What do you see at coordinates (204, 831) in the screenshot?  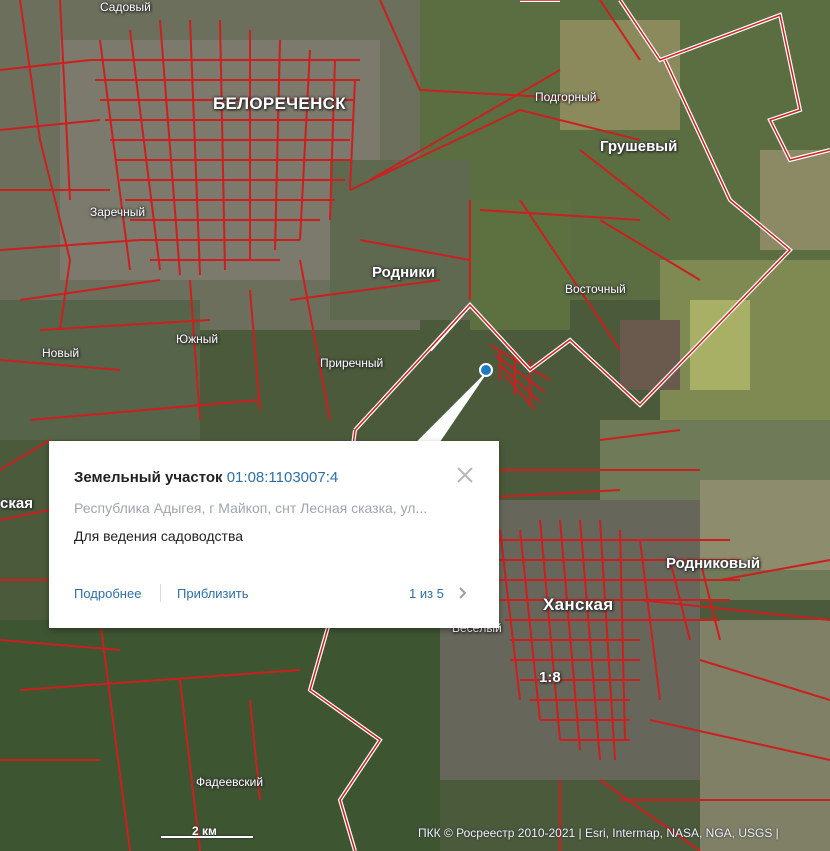 I see `scale-label: 2 км` at bounding box center [204, 831].